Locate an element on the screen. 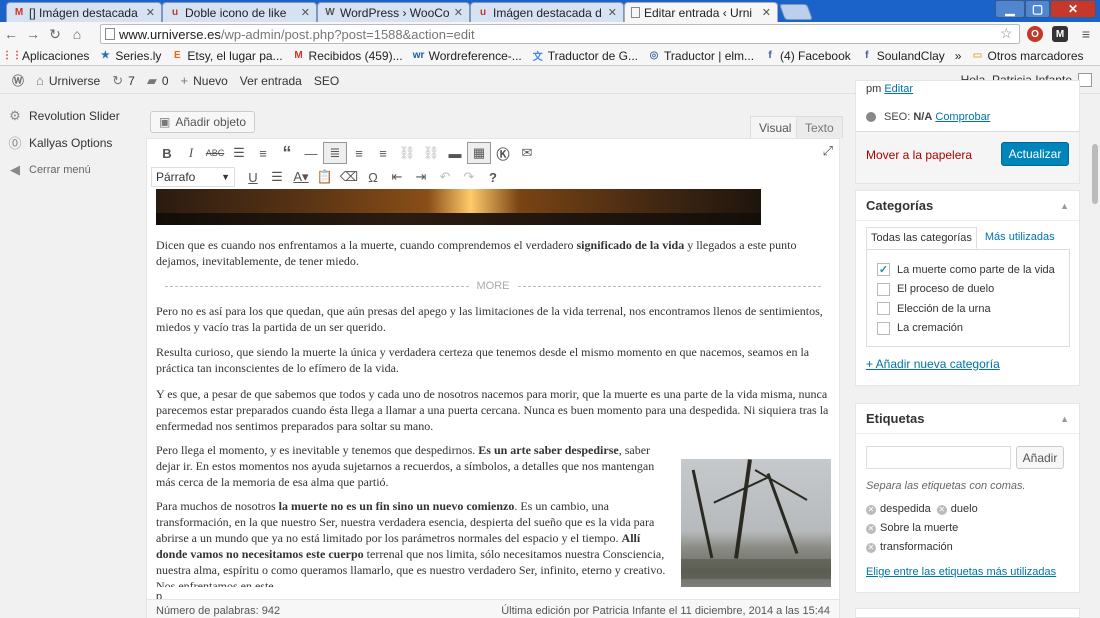 The image size is (1100, 618). tags-header: Etiquetas ▲ is located at coordinates (967, 419).